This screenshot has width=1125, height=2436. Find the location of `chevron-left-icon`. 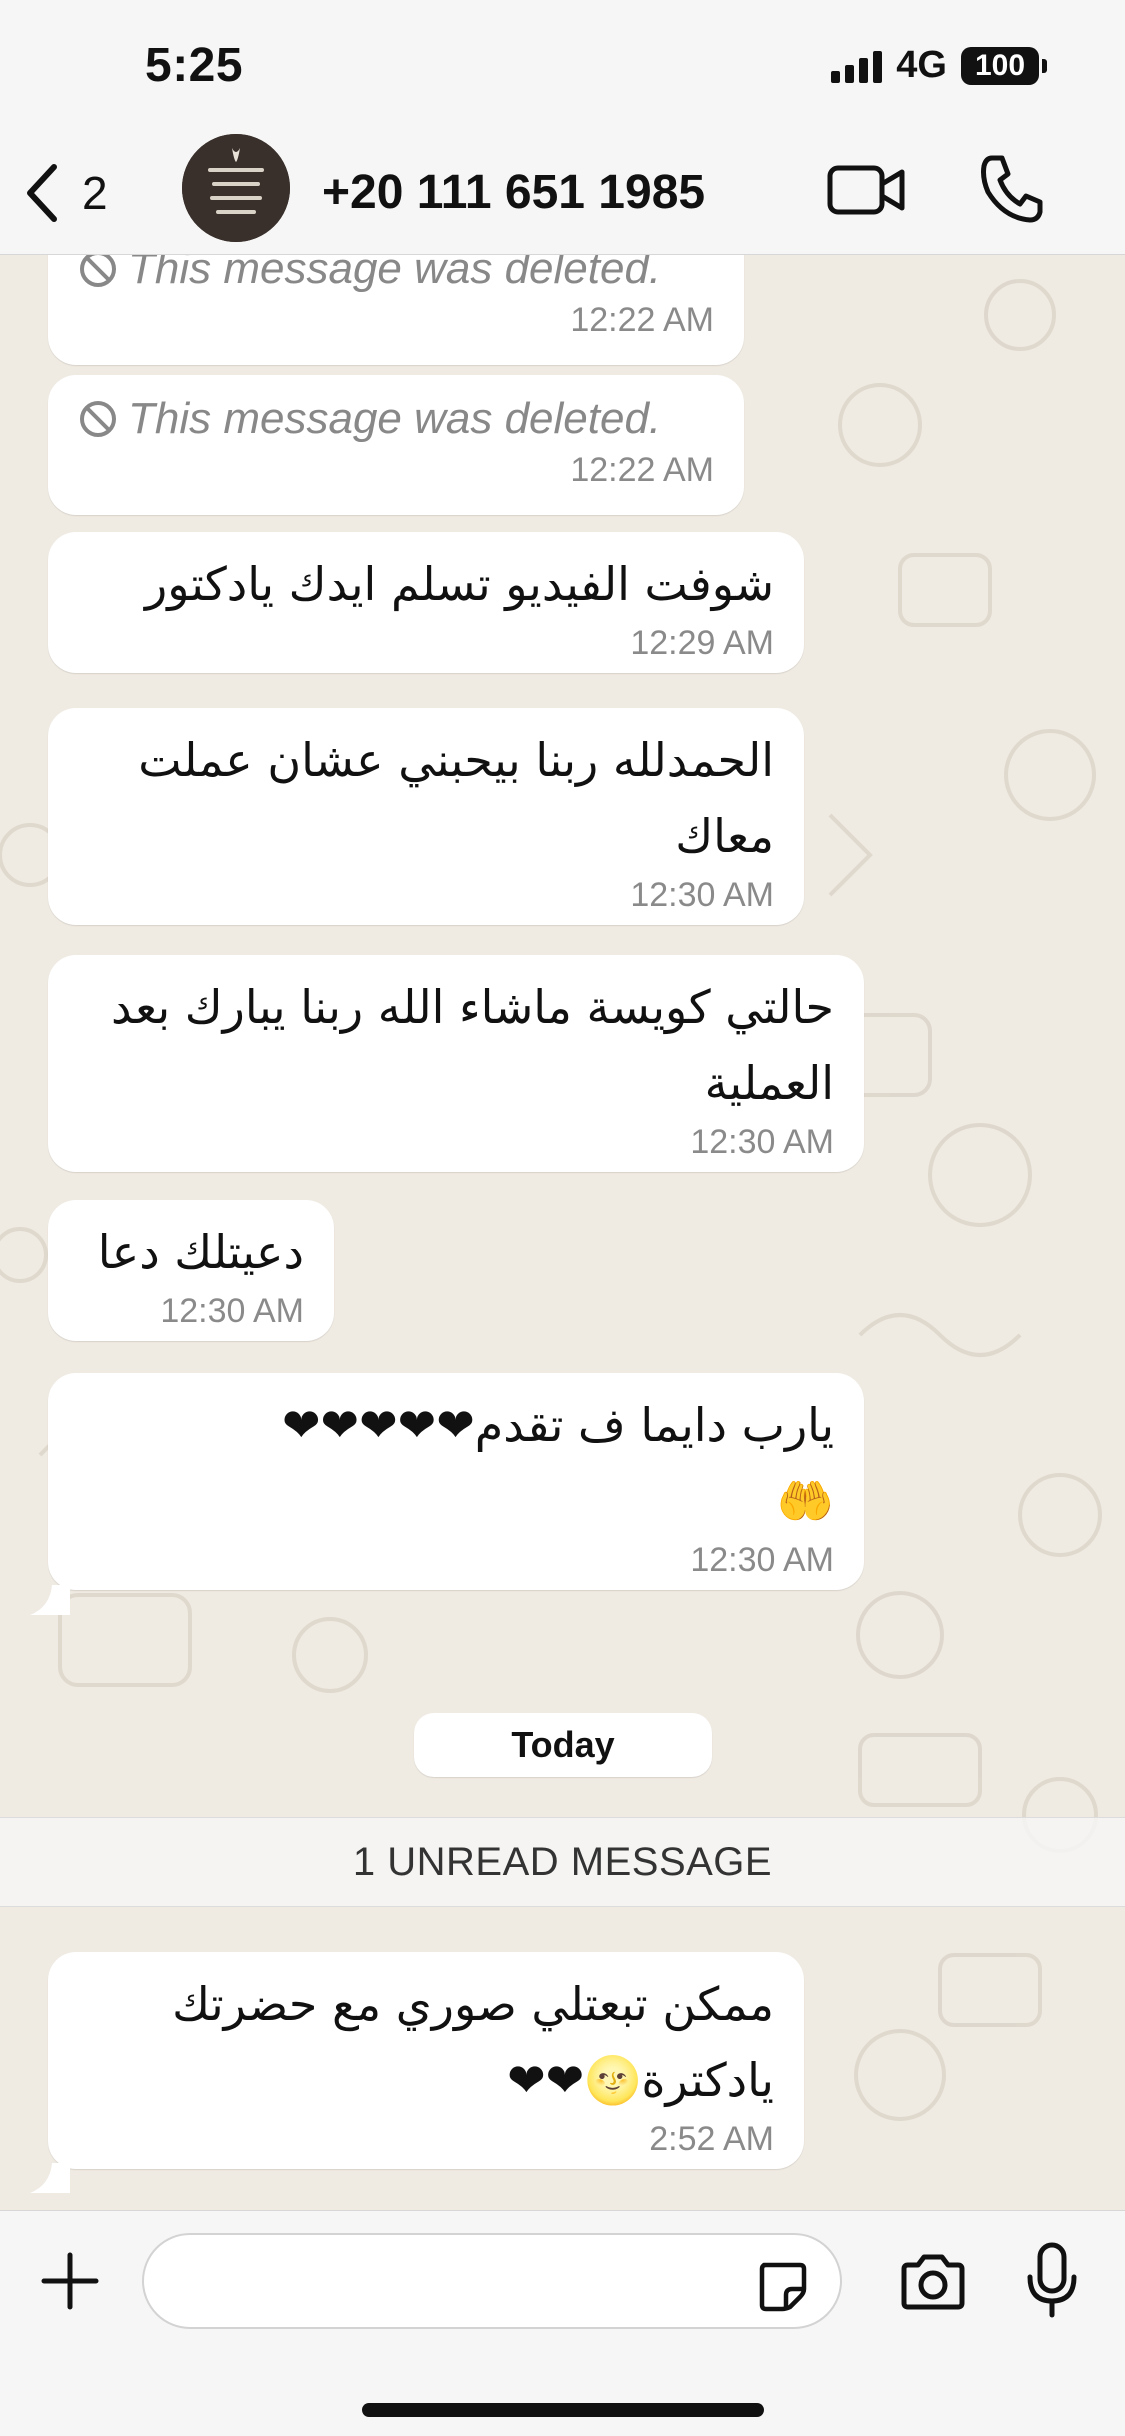

chevron-left-icon is located at coordinates (42, 193).